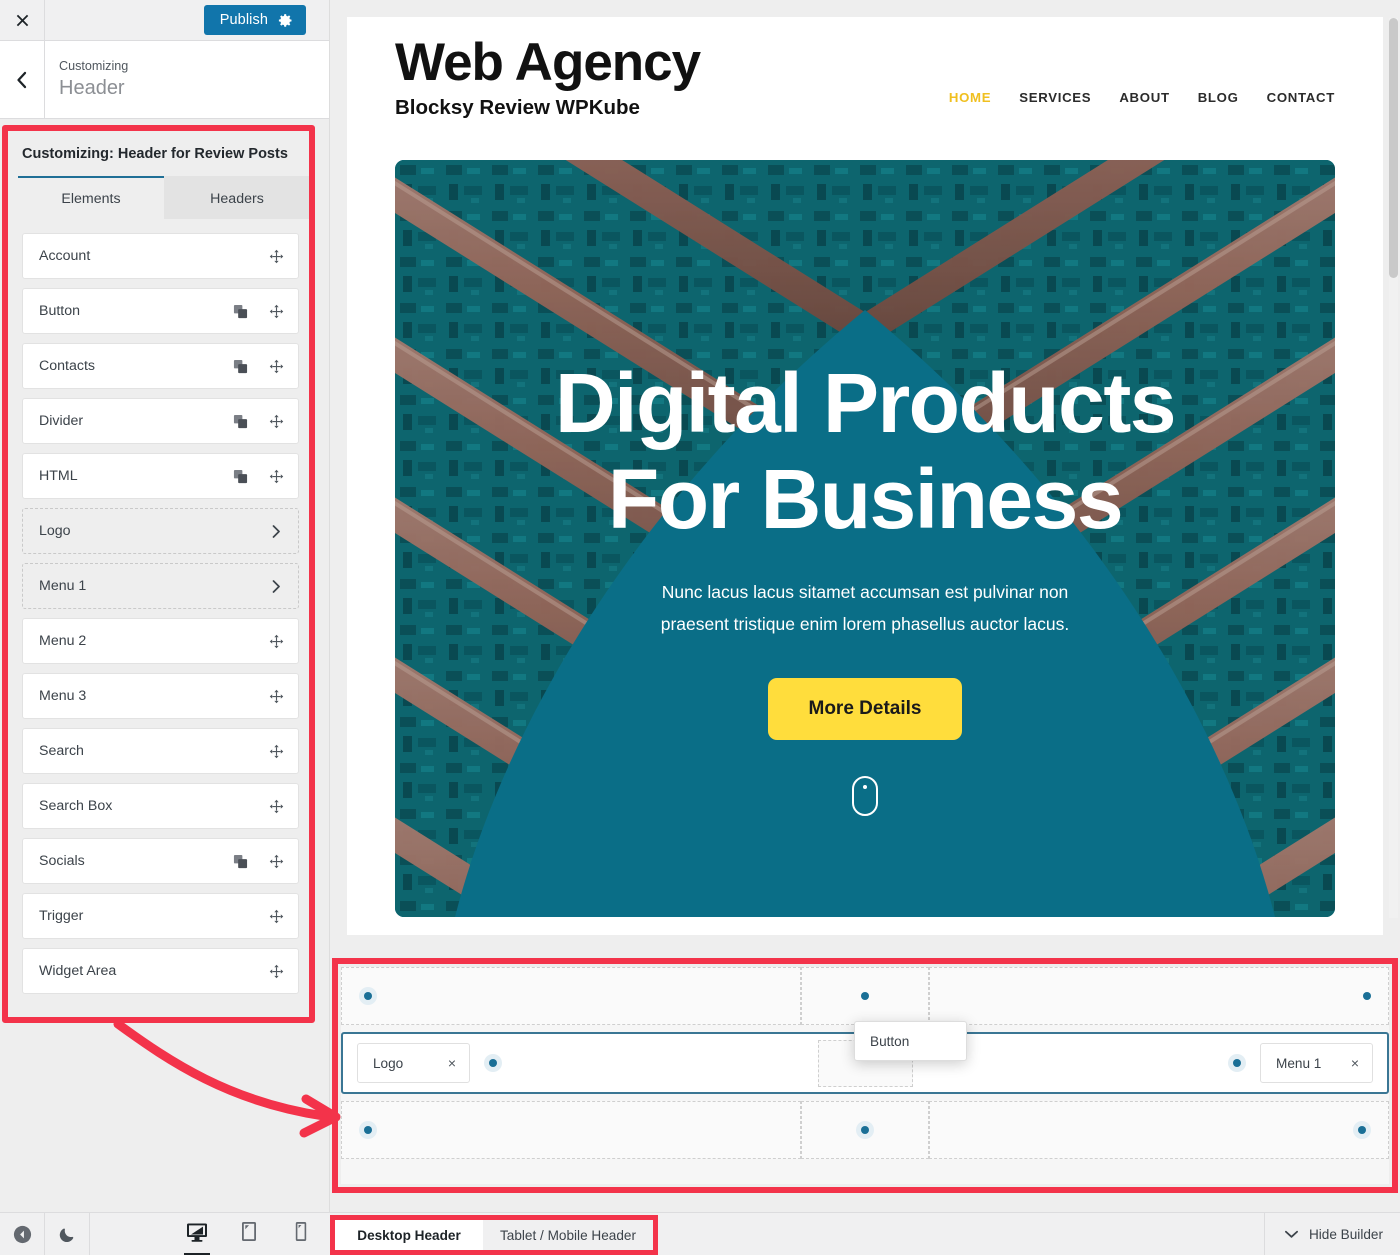 The image size is (1400, 1255). Describe the element at coordinates (571, 996) in the screenshot. I see `builder-cell-top-row-left` at that location.